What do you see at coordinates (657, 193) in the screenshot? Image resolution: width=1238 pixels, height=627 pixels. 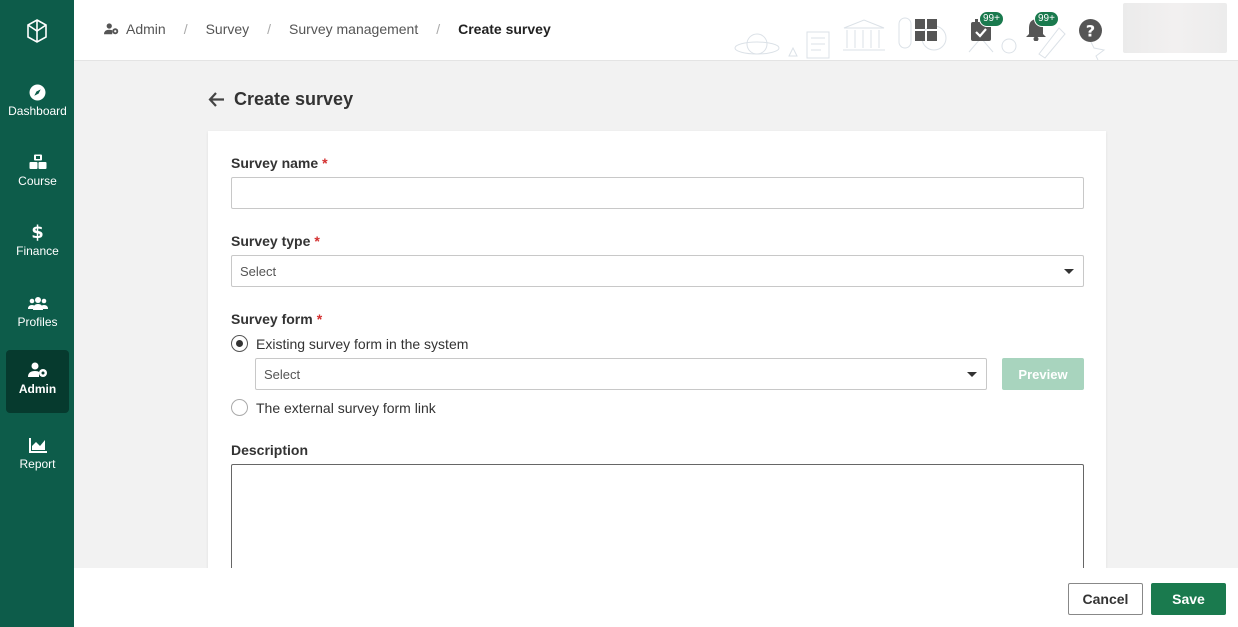 I see `survey-name-input` at bounding box center [657, 193].